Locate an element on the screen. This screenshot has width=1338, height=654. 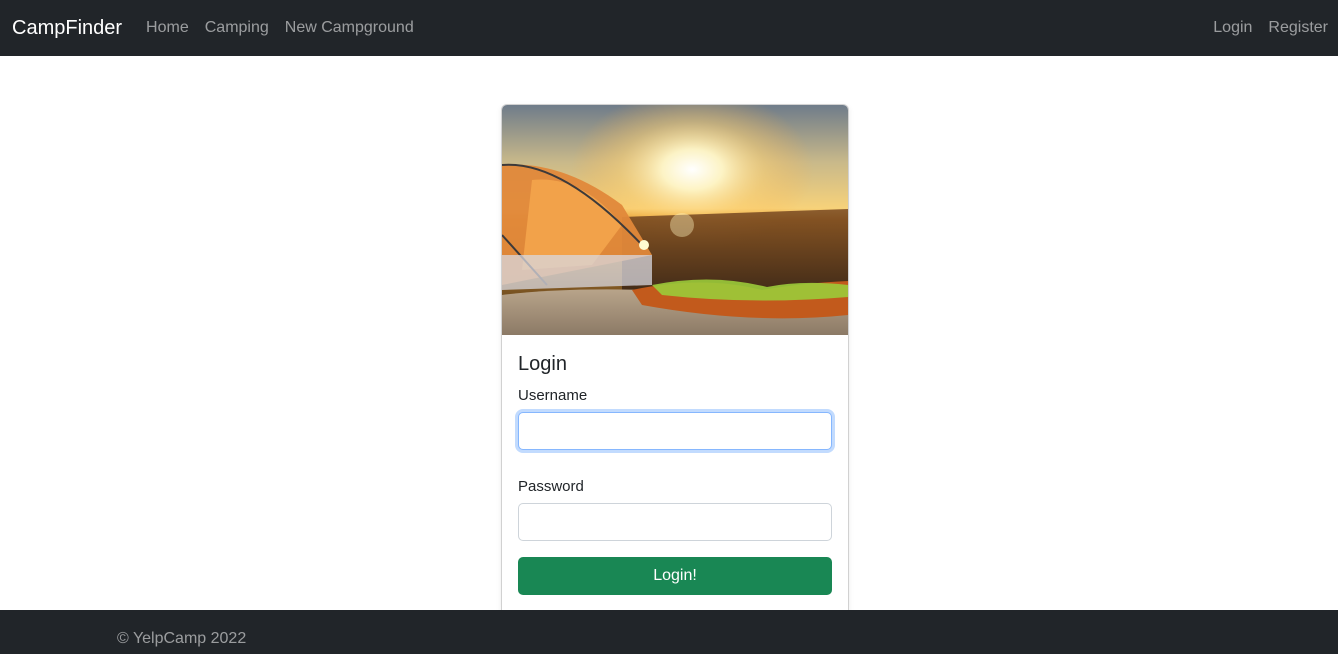
password-input is located at coordinates (675, 522).